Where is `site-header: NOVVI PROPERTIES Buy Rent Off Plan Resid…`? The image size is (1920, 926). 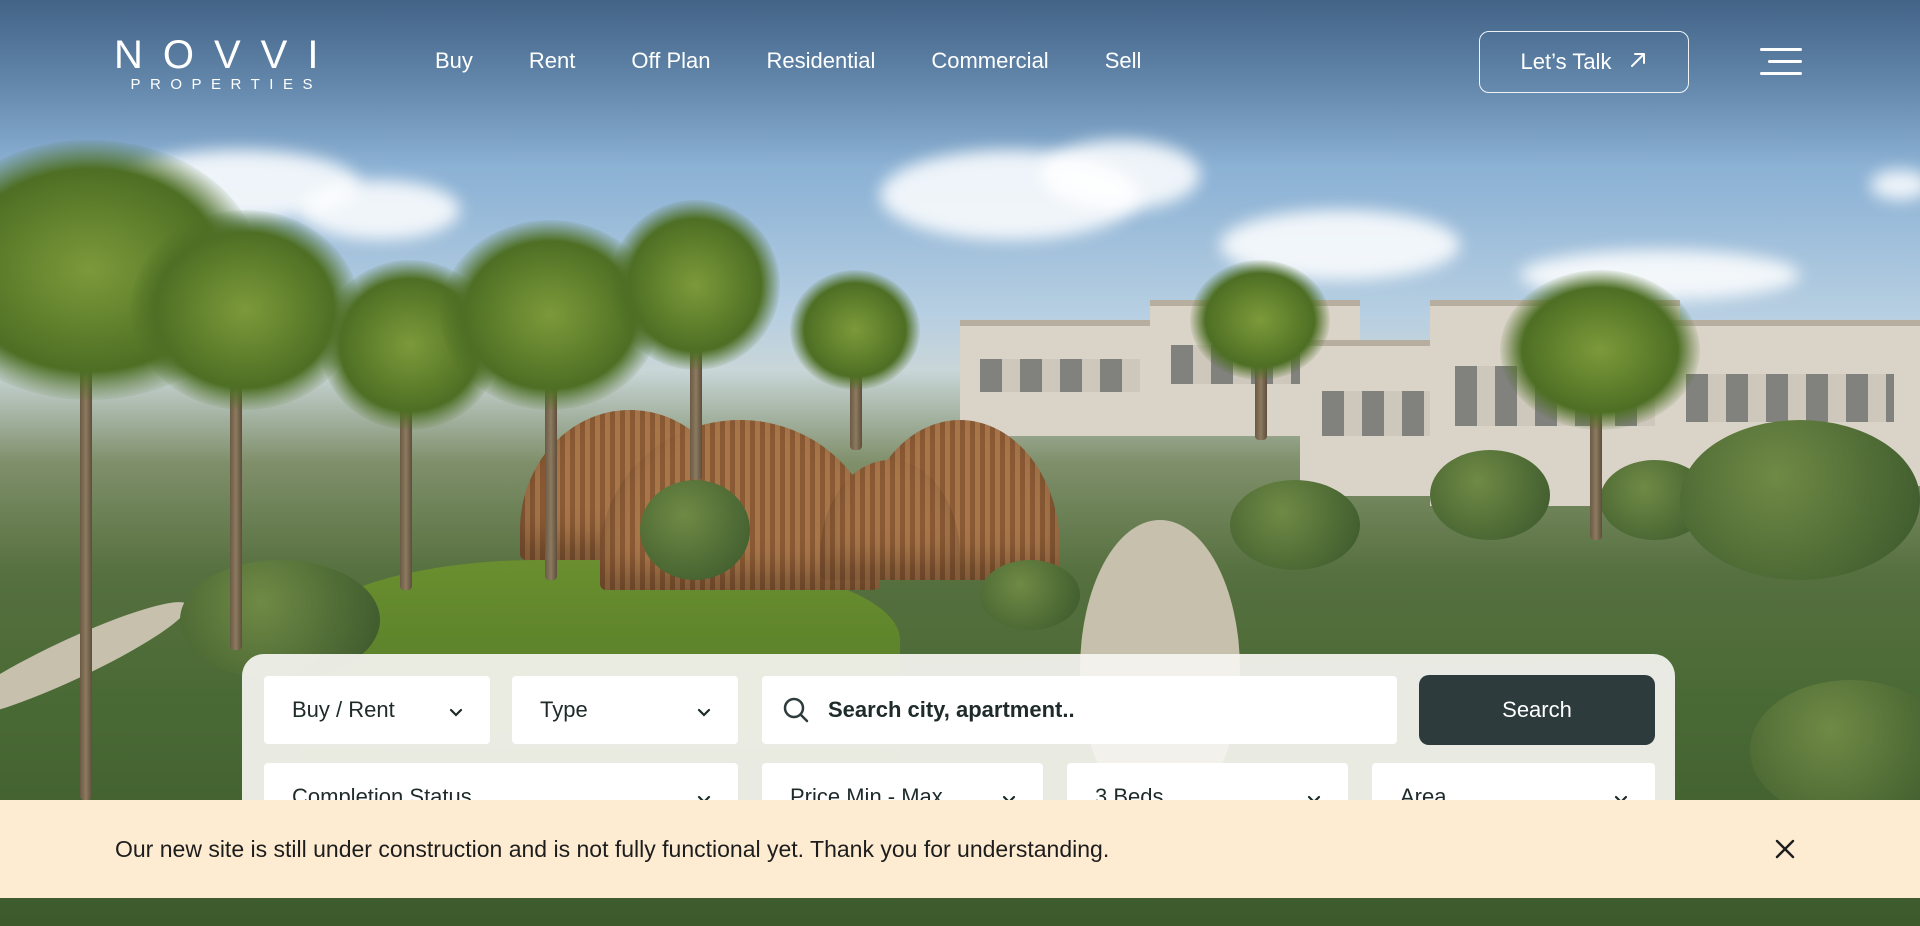 site-header: NOVVI PROPERTIES Buy Rent Off Plan Resid… is located at coordinates (960, 63).